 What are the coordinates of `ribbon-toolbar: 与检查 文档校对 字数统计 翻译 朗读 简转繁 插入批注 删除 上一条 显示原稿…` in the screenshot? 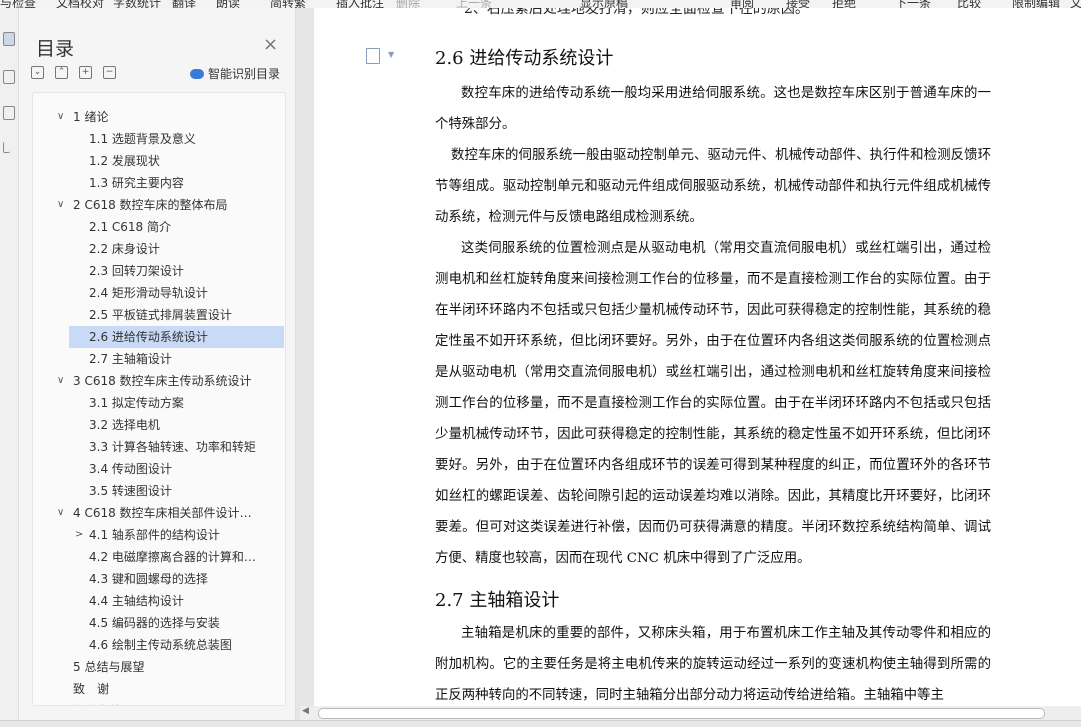 It's located at (540, 4).